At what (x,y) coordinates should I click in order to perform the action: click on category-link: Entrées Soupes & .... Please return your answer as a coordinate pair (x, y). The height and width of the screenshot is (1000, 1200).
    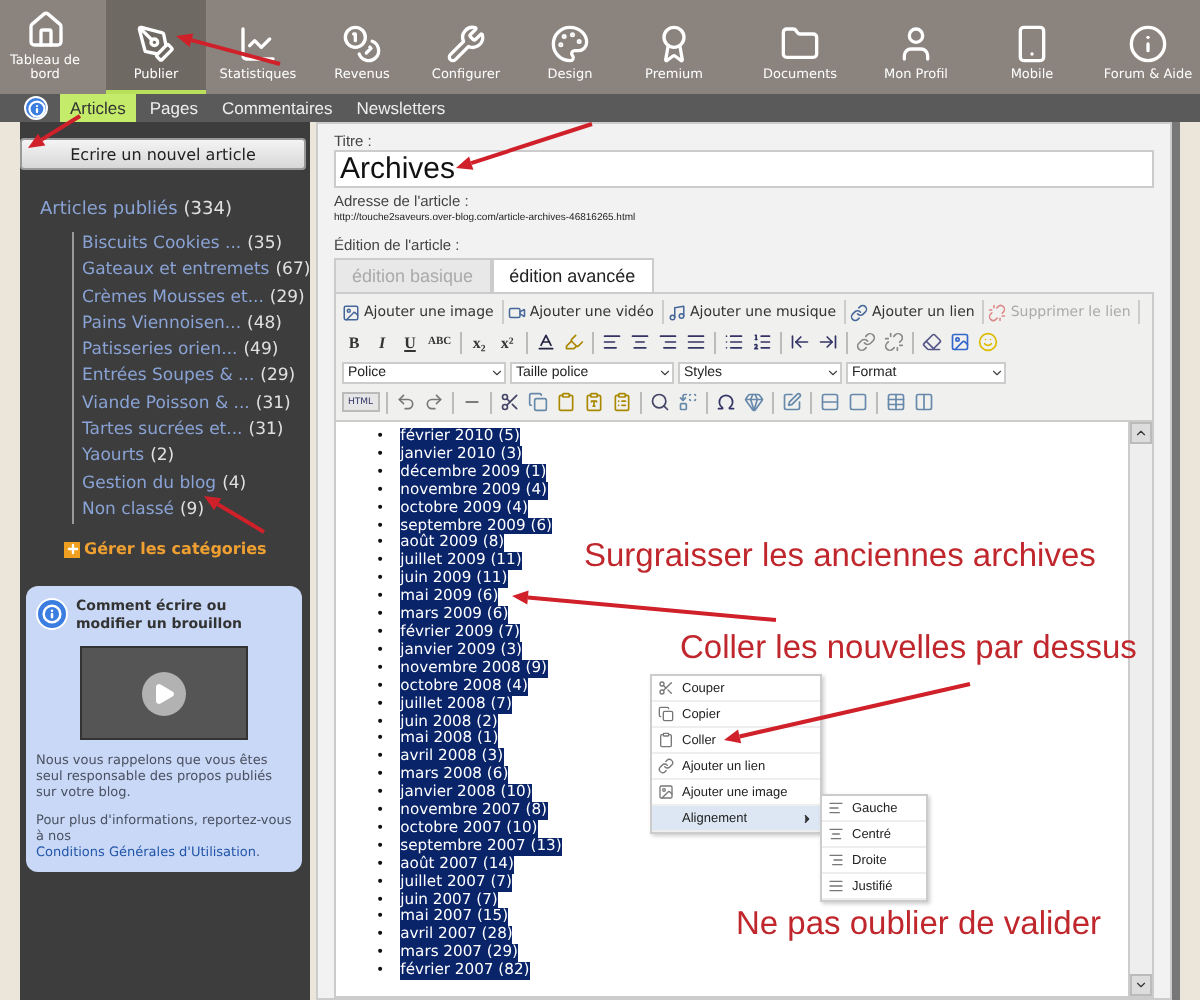
    Looking at the image, I should click on (168, 378).